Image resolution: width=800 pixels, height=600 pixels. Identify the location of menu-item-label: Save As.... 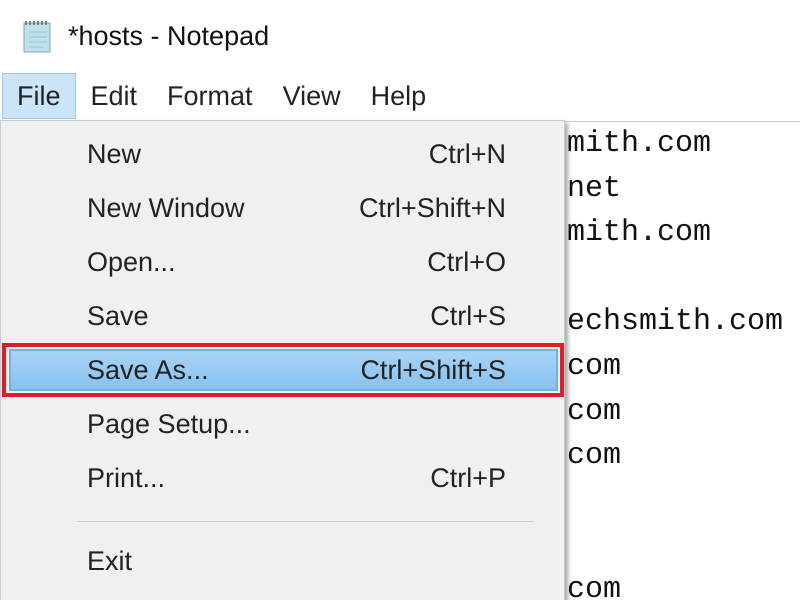
(148, 370).